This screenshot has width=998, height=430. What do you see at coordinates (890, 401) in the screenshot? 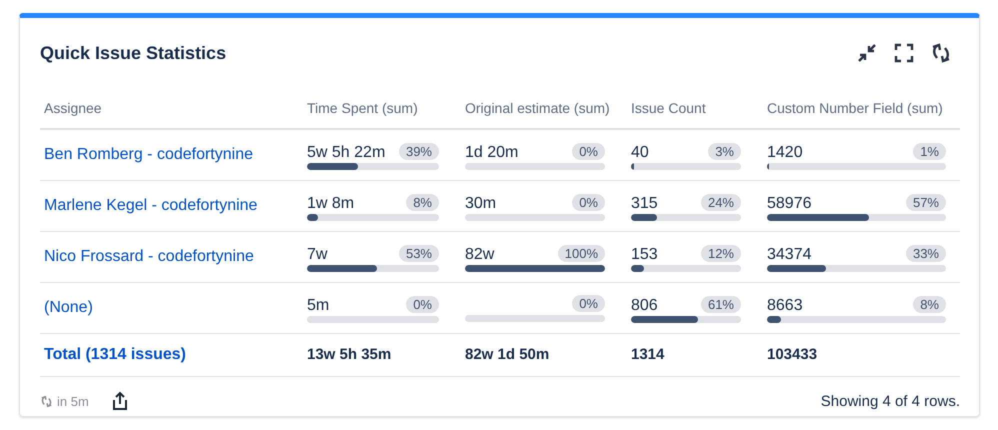
I see `rows-info: Showing 4 of 4 rows.` at bounding box center [890, 401].